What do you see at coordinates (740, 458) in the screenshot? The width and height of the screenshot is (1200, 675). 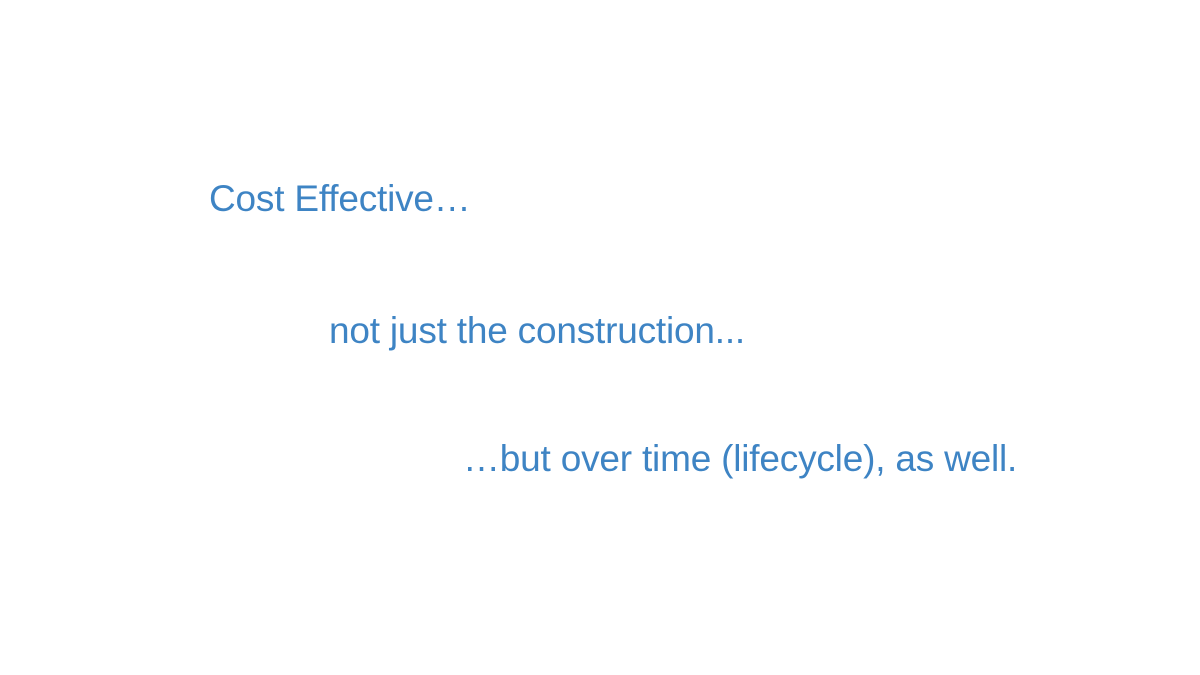 I see `line-over-time-lifecycle: …but over time (lifecycle), as well.` at bounding box center [740, 458].